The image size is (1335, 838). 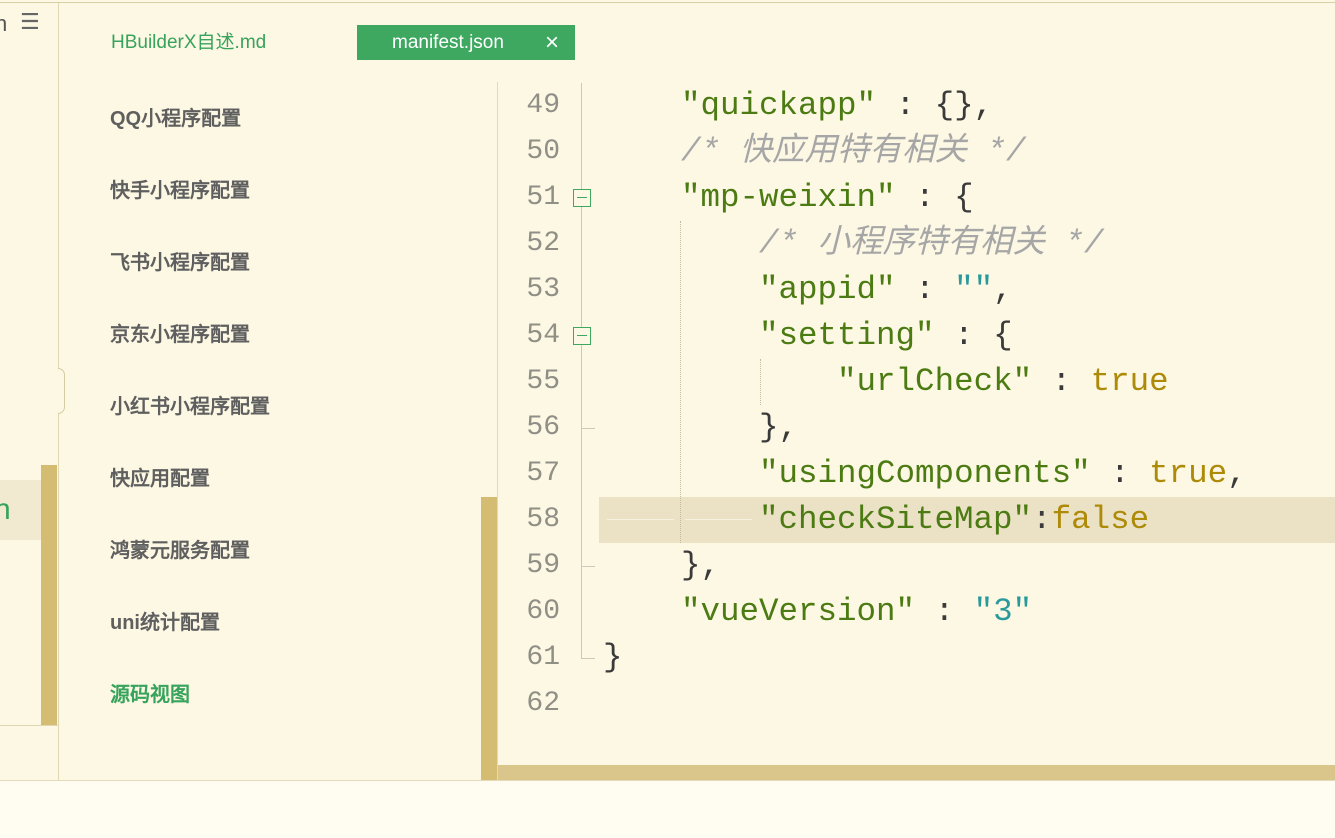 What do you see at coordinates (543, 197) in the screenshot?
I see `line-number: 51` at bounding box center [543, 197].